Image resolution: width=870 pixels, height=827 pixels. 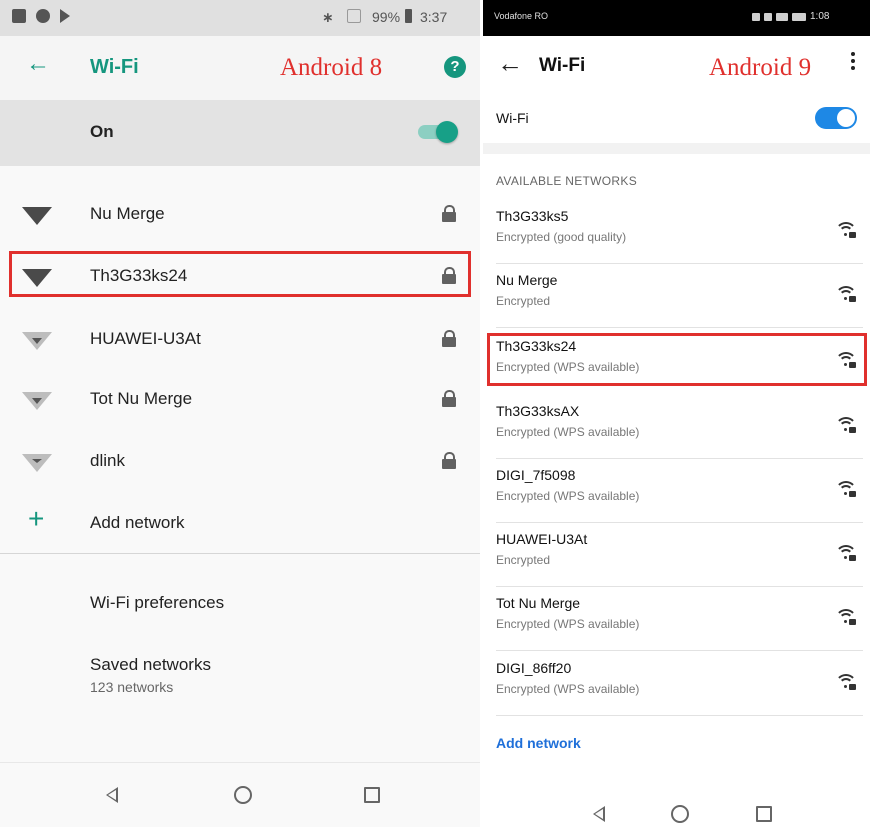 What do you see at coordinates (328, 17) in the screenshot?
I see `bluetooth-icon: ∗` at bounding box center [328, 17].